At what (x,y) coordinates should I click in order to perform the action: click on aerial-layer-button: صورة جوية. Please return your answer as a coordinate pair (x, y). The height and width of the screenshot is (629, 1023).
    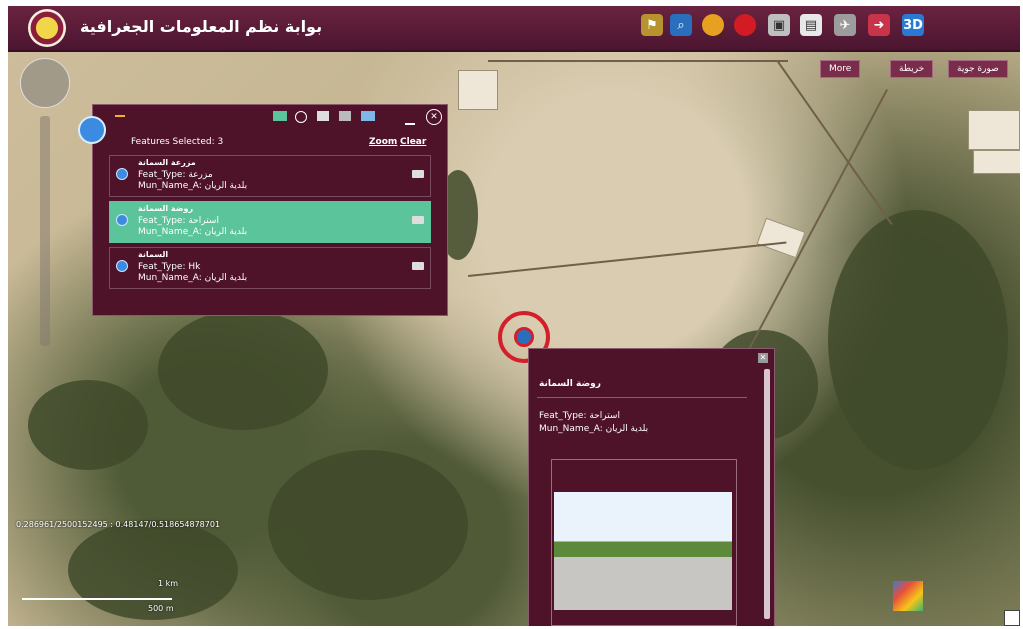
    Looking at the image, I should click on (978, 69).